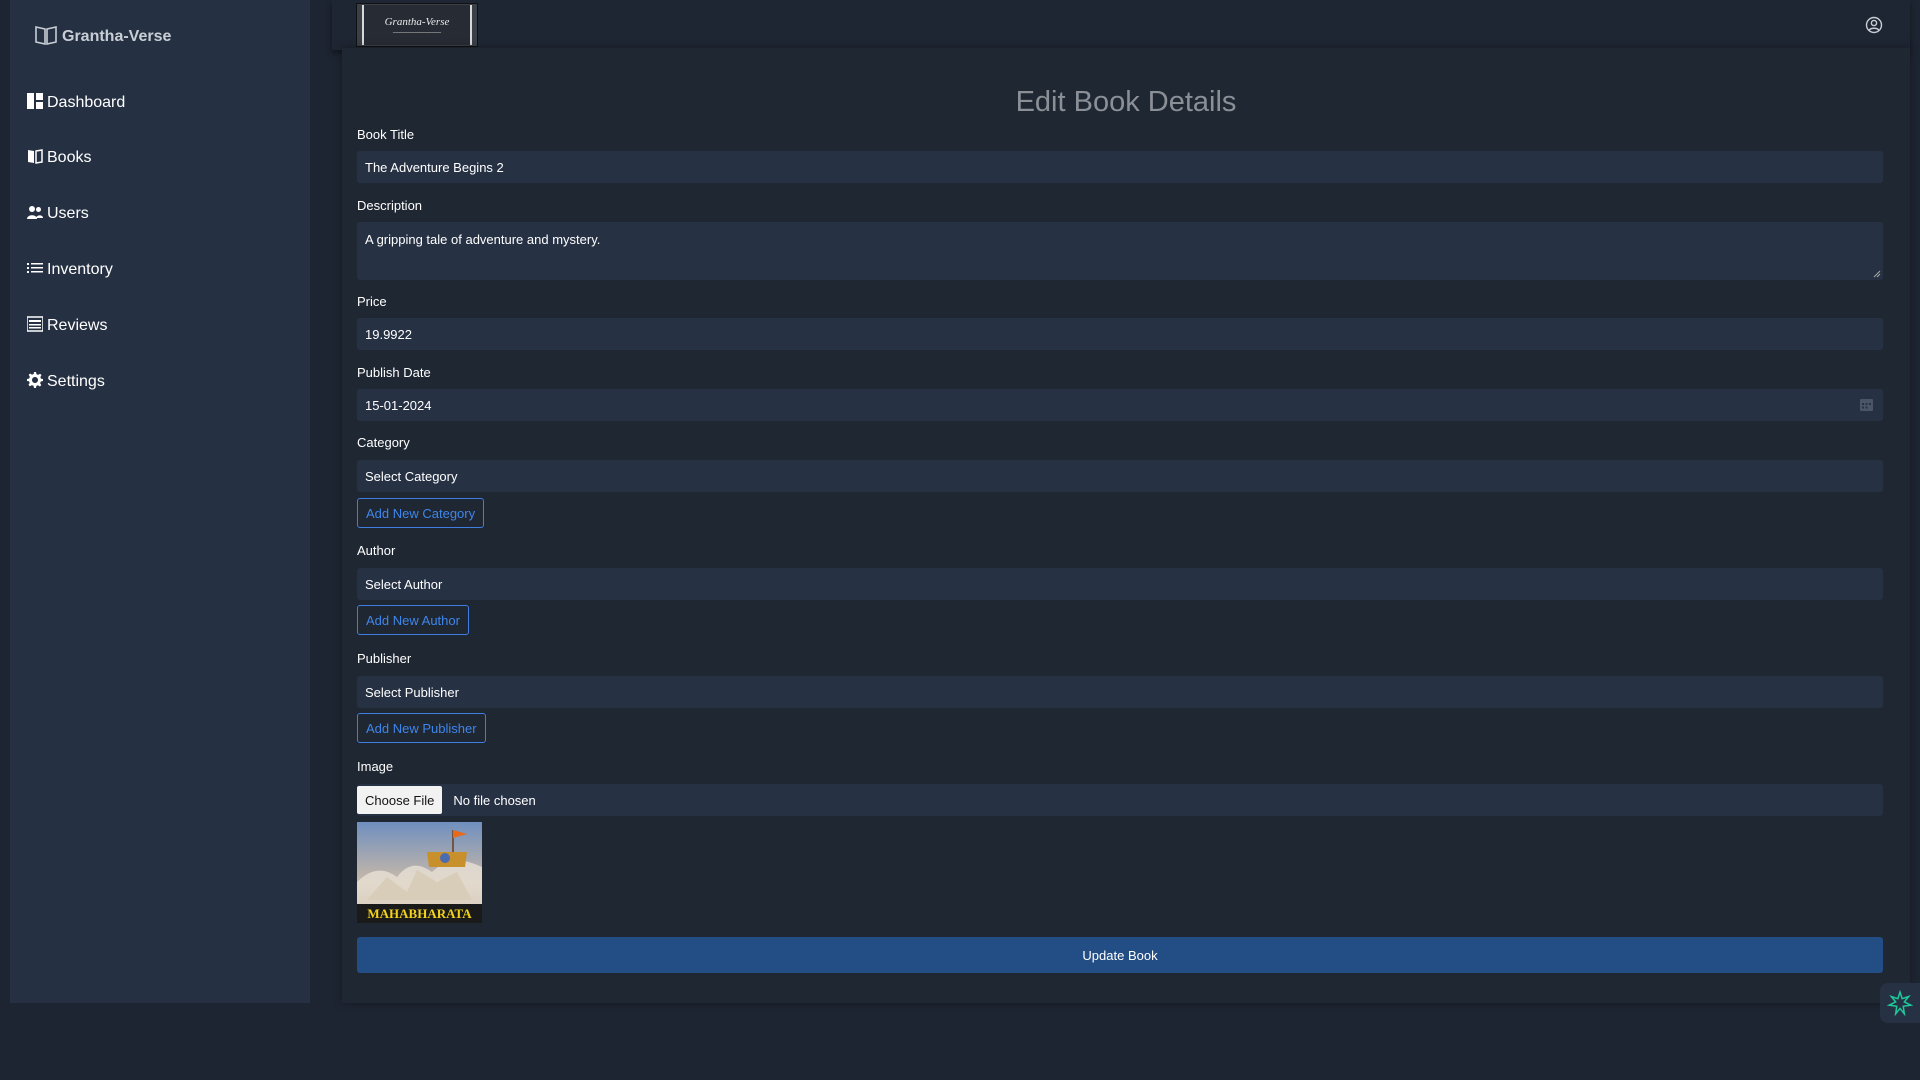 The width and height of the screenshot is (1920, 1080). I want to click on open-book-icon, so click(46, 37).